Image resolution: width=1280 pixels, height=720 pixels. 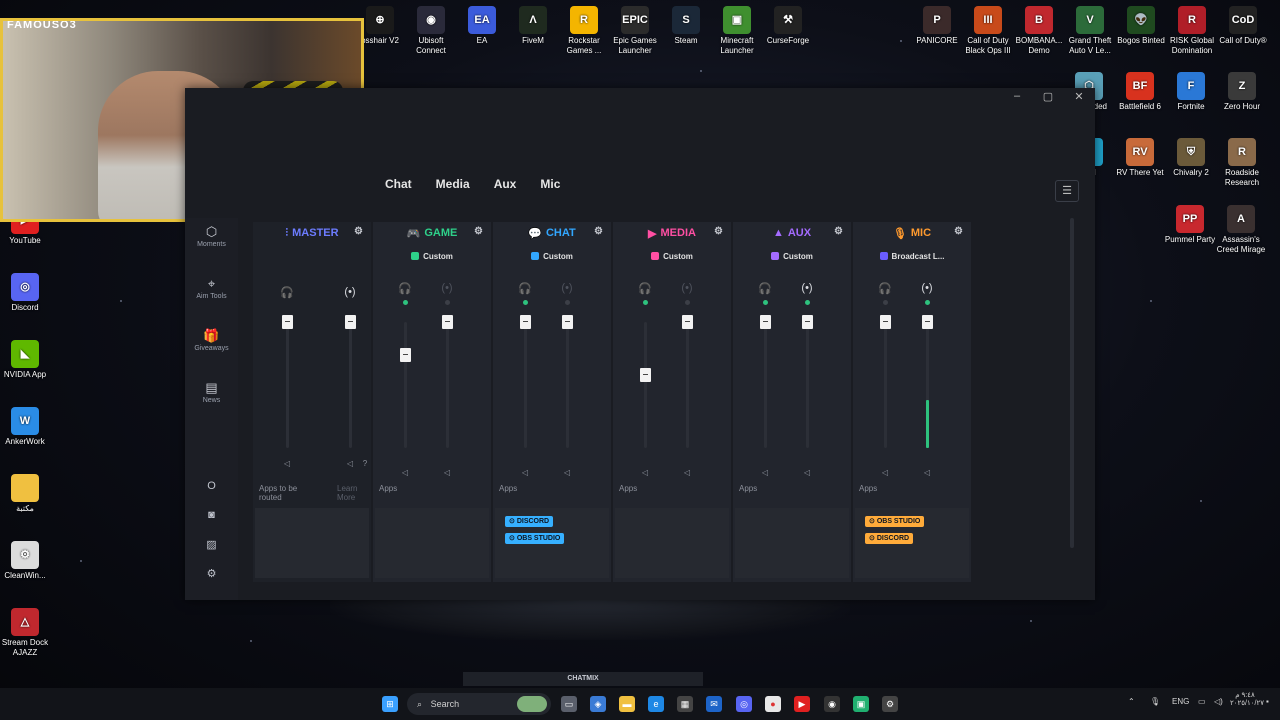 What do you see at coordinates (1155, 701) in the screenshot?
I see `mic-tray-icon: 🎙` at bounding box center [1155, 701].